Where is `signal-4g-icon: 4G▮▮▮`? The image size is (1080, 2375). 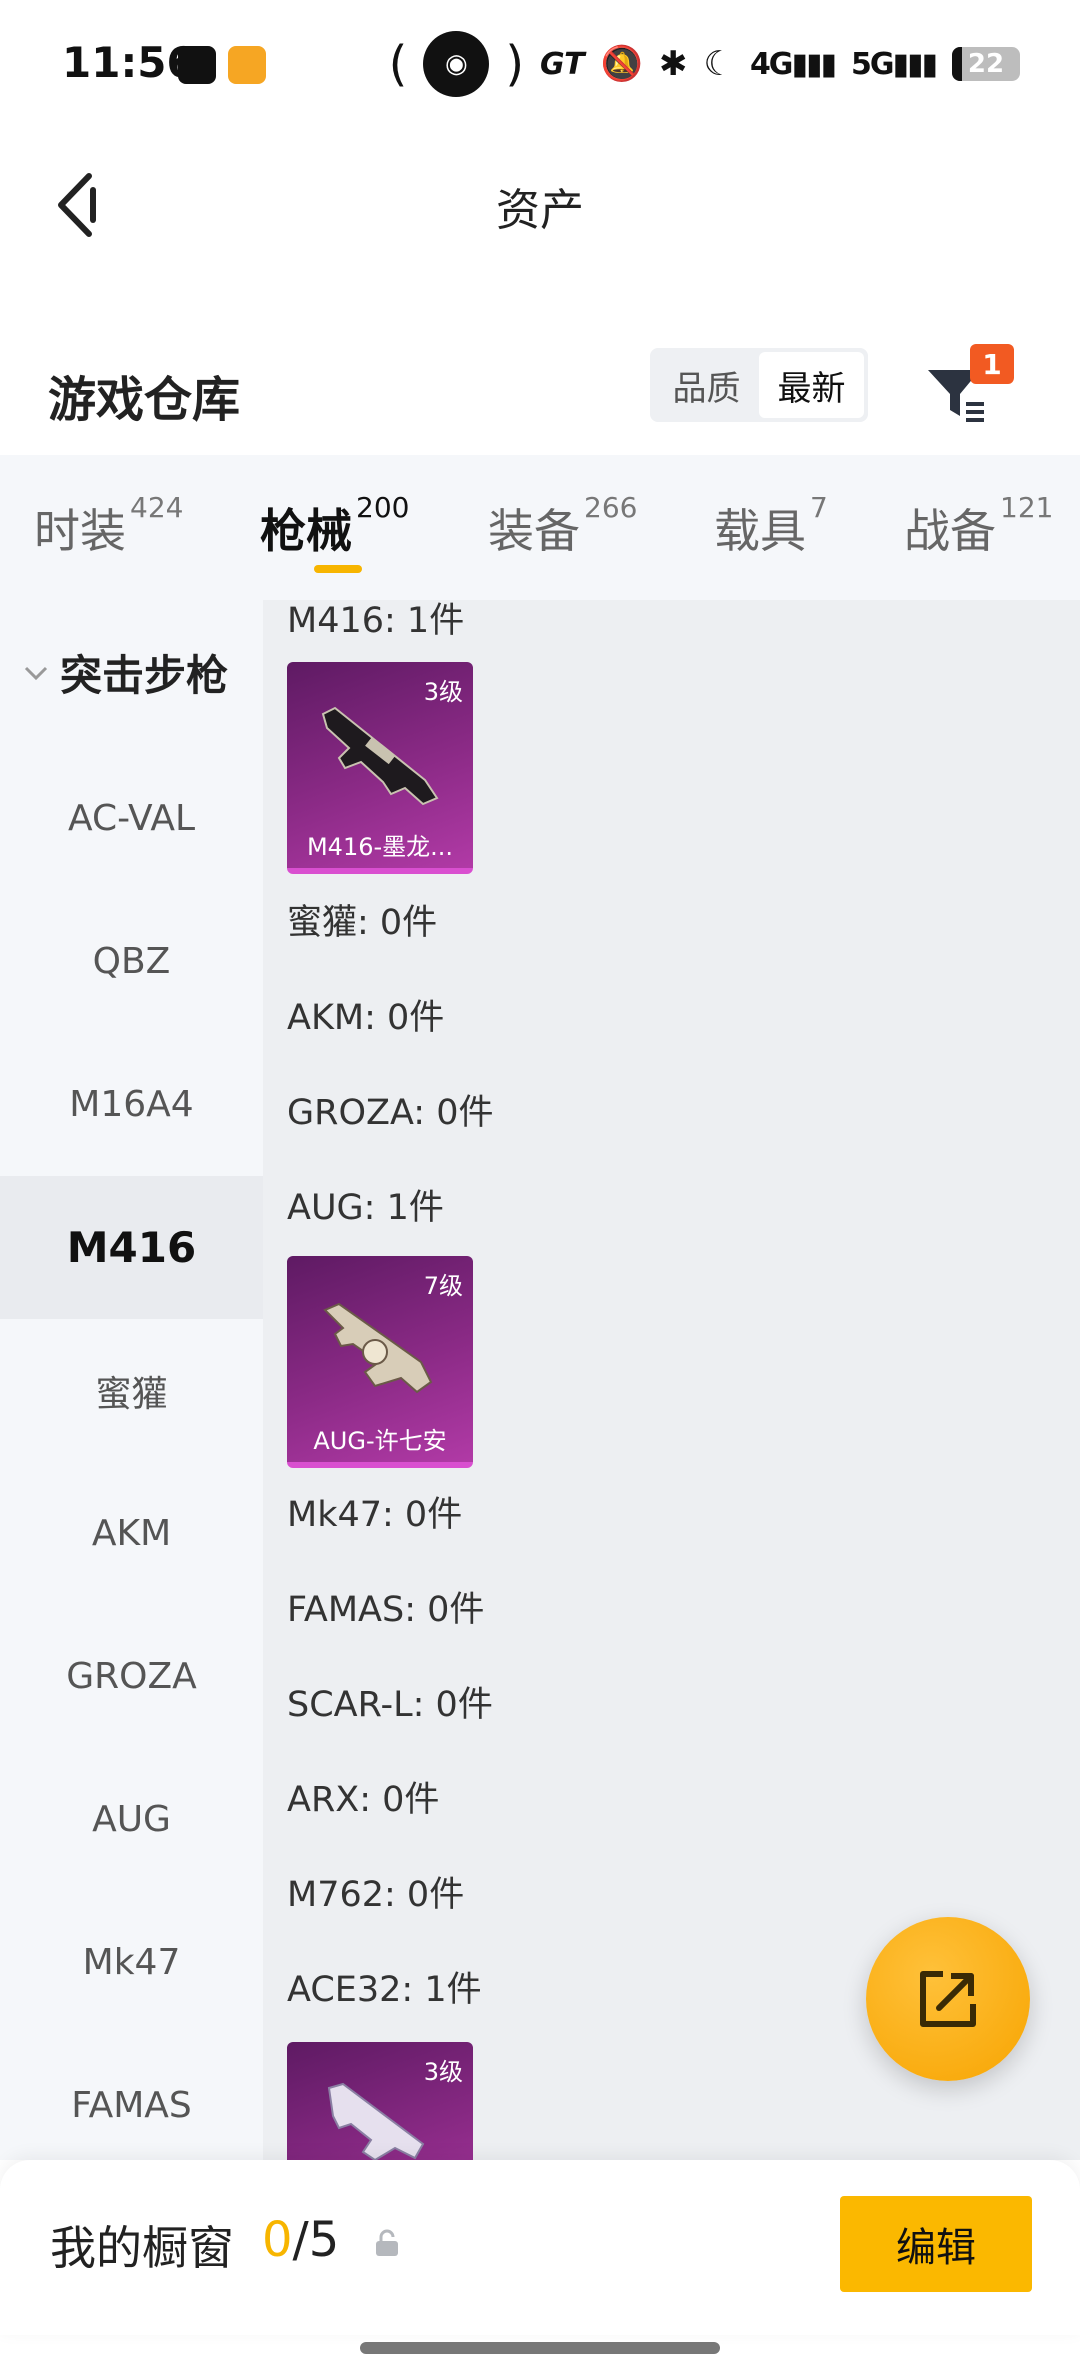 signal-4g-icon: 4G▮▮▮ is located at coordinates (793, 64).